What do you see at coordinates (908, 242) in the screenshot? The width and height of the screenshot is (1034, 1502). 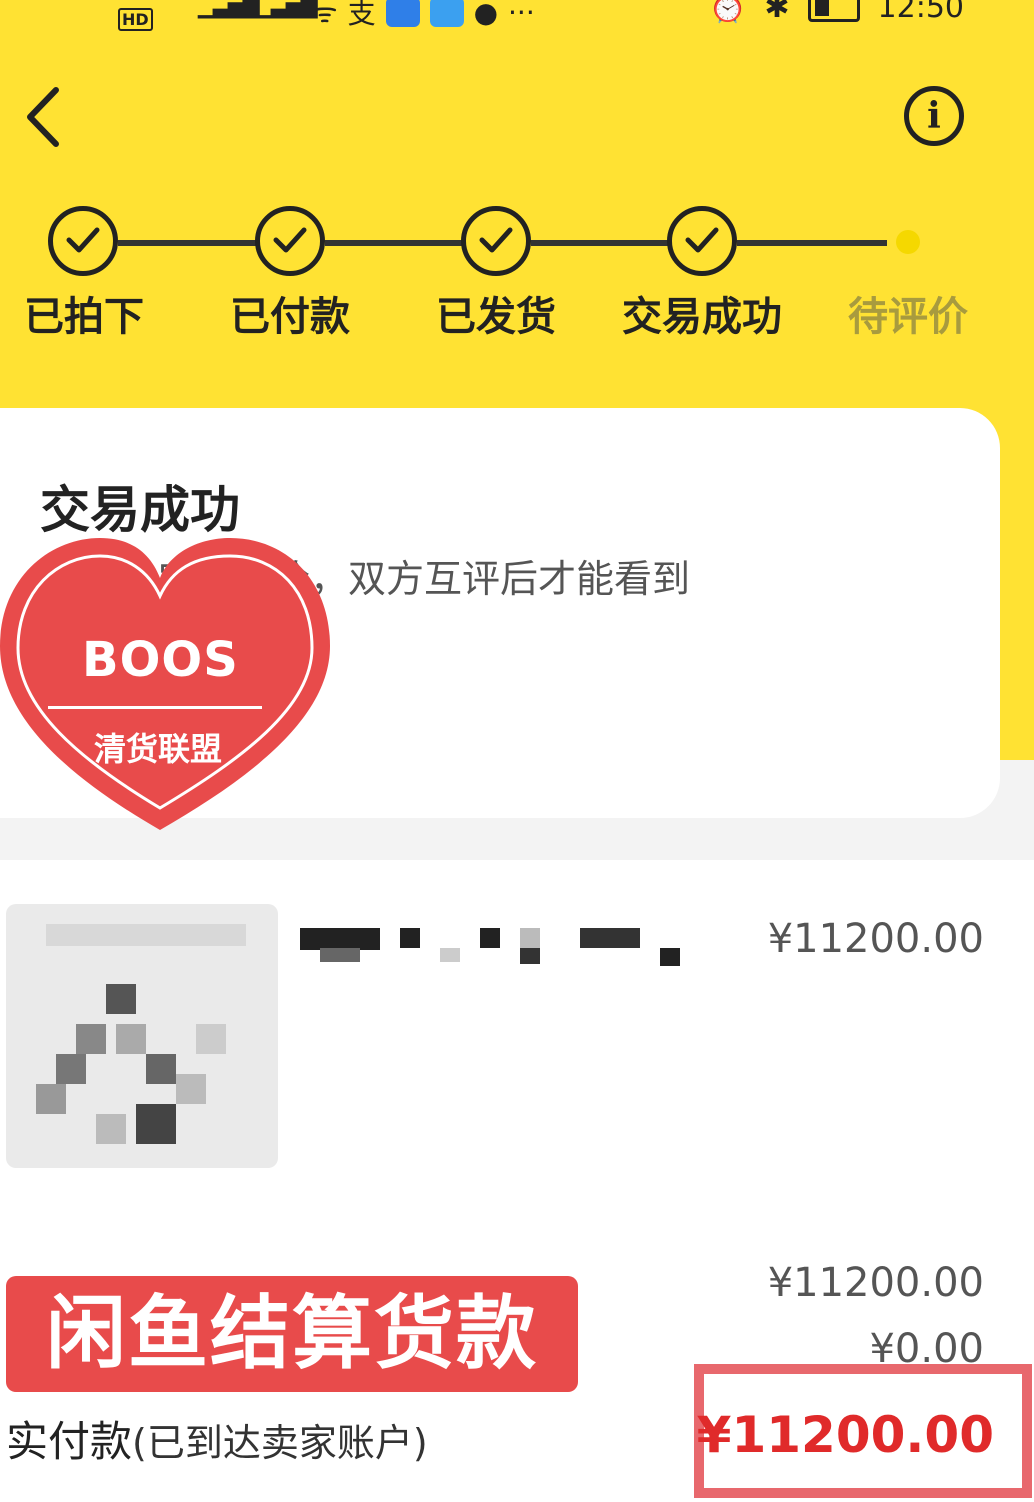 I see `step-pending-dot` at bounding box center [908, 242].